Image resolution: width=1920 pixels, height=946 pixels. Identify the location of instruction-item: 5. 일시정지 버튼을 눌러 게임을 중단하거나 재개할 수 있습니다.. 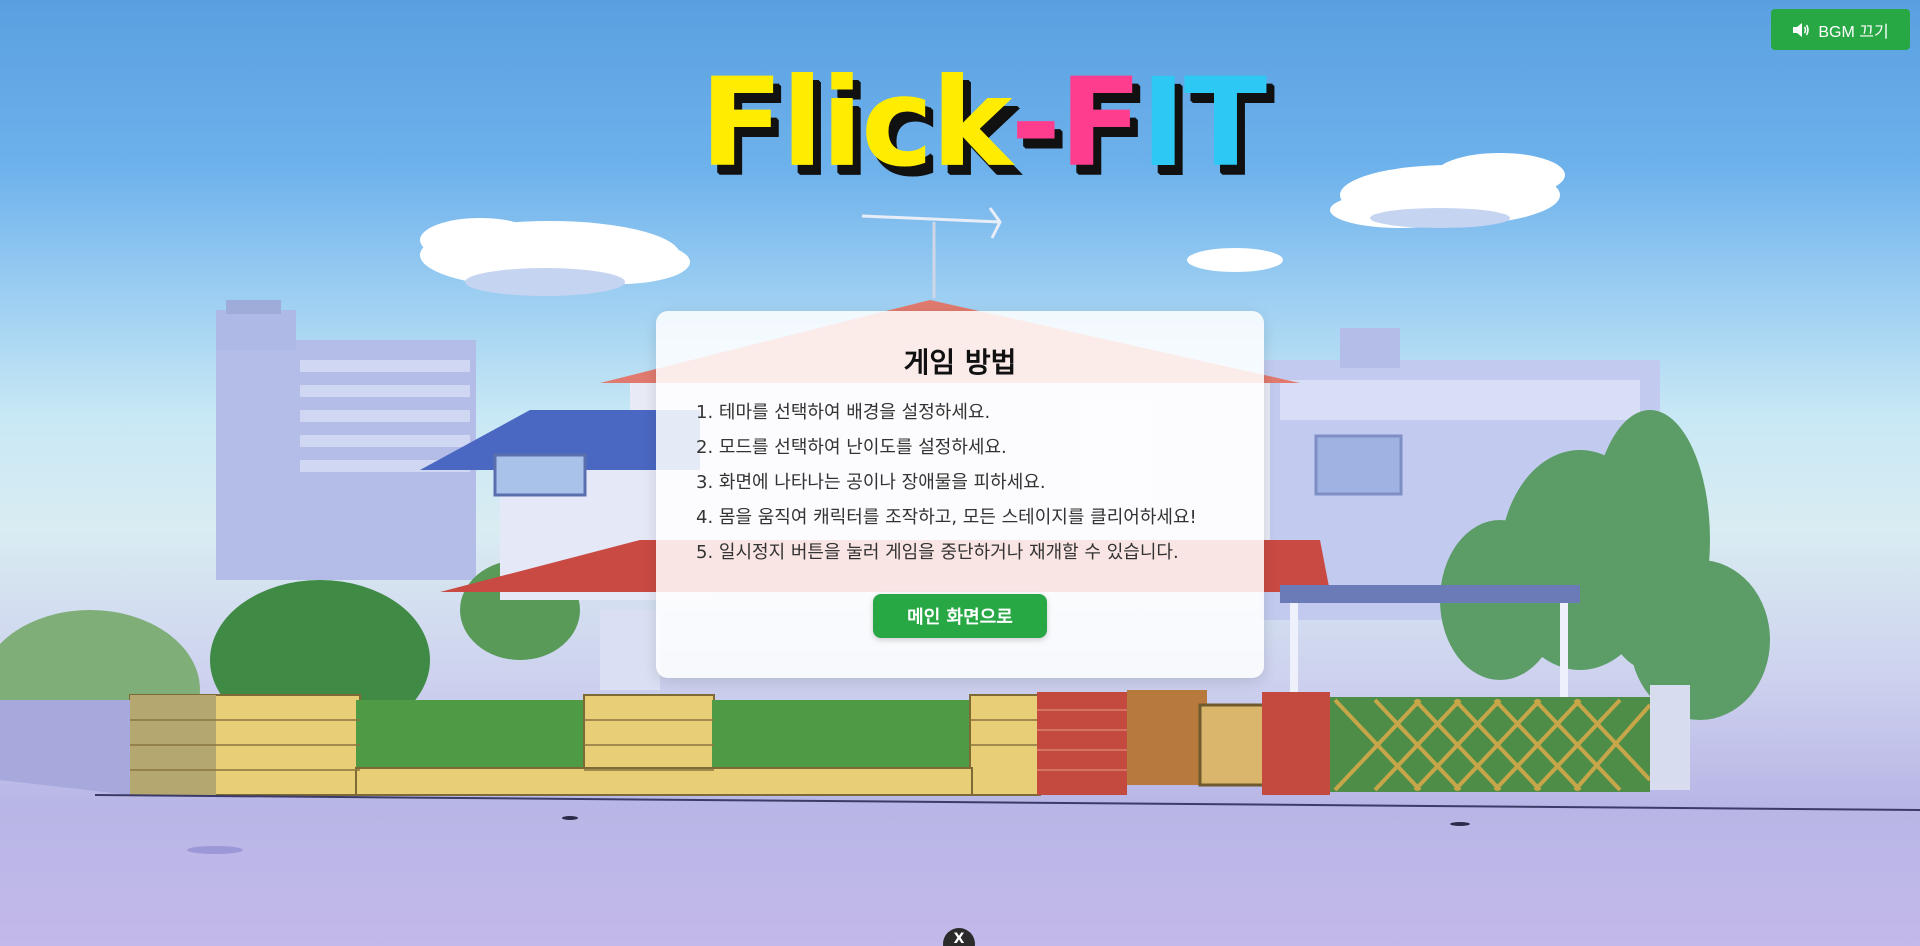
(937, 552).